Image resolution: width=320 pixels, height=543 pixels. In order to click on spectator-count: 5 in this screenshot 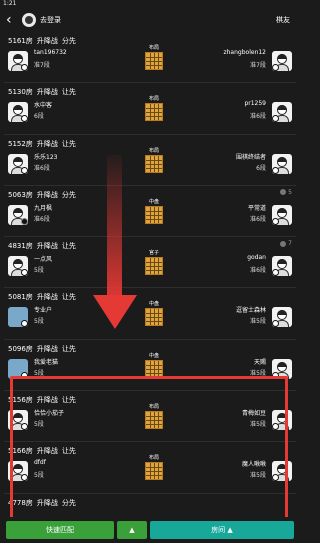, I will do `click(286, 192)`.